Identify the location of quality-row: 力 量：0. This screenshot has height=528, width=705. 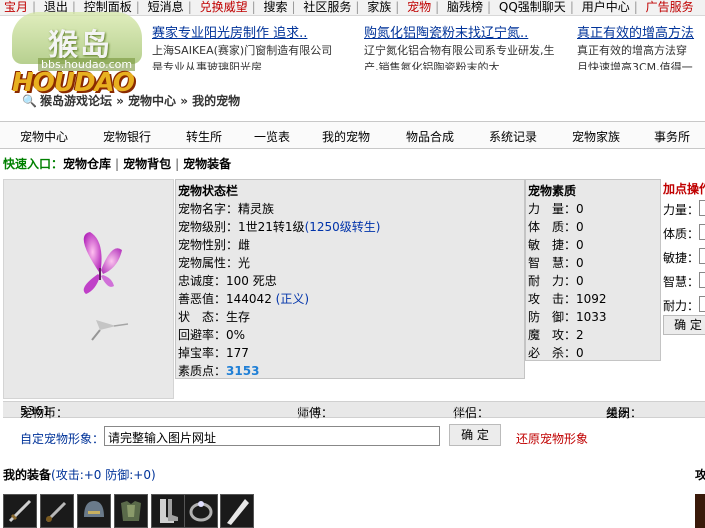
(556, 208).